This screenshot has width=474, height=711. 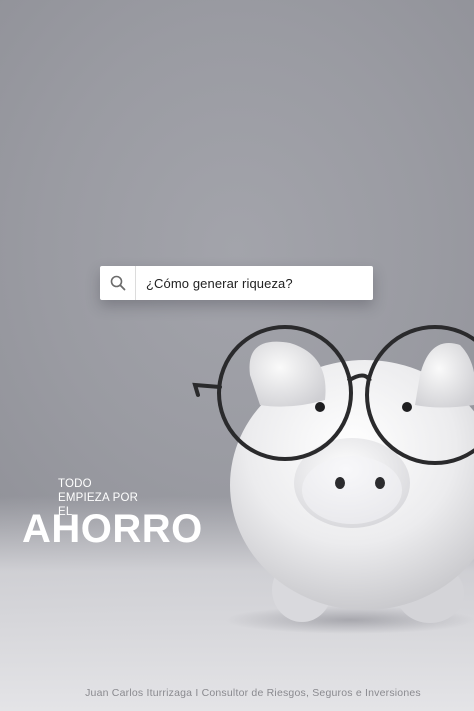 I want to click on tagline-line-1: TODO, so click(x=75, y=484).